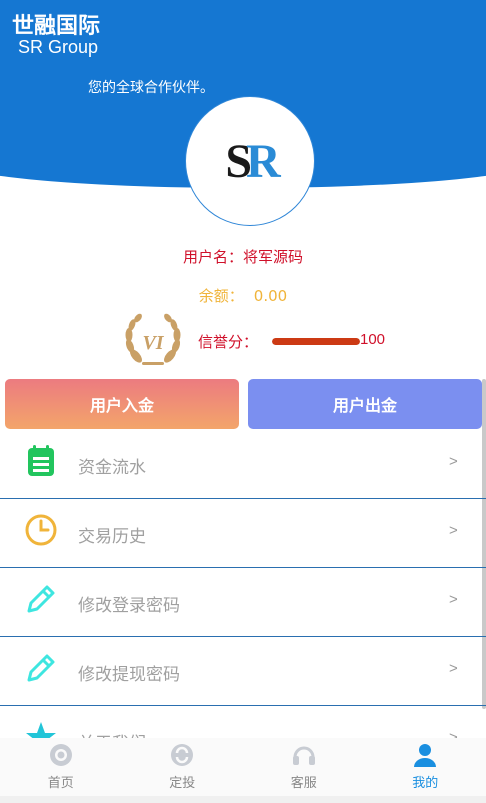  I want to click on username-label: 用户名：, so click(212, 257).